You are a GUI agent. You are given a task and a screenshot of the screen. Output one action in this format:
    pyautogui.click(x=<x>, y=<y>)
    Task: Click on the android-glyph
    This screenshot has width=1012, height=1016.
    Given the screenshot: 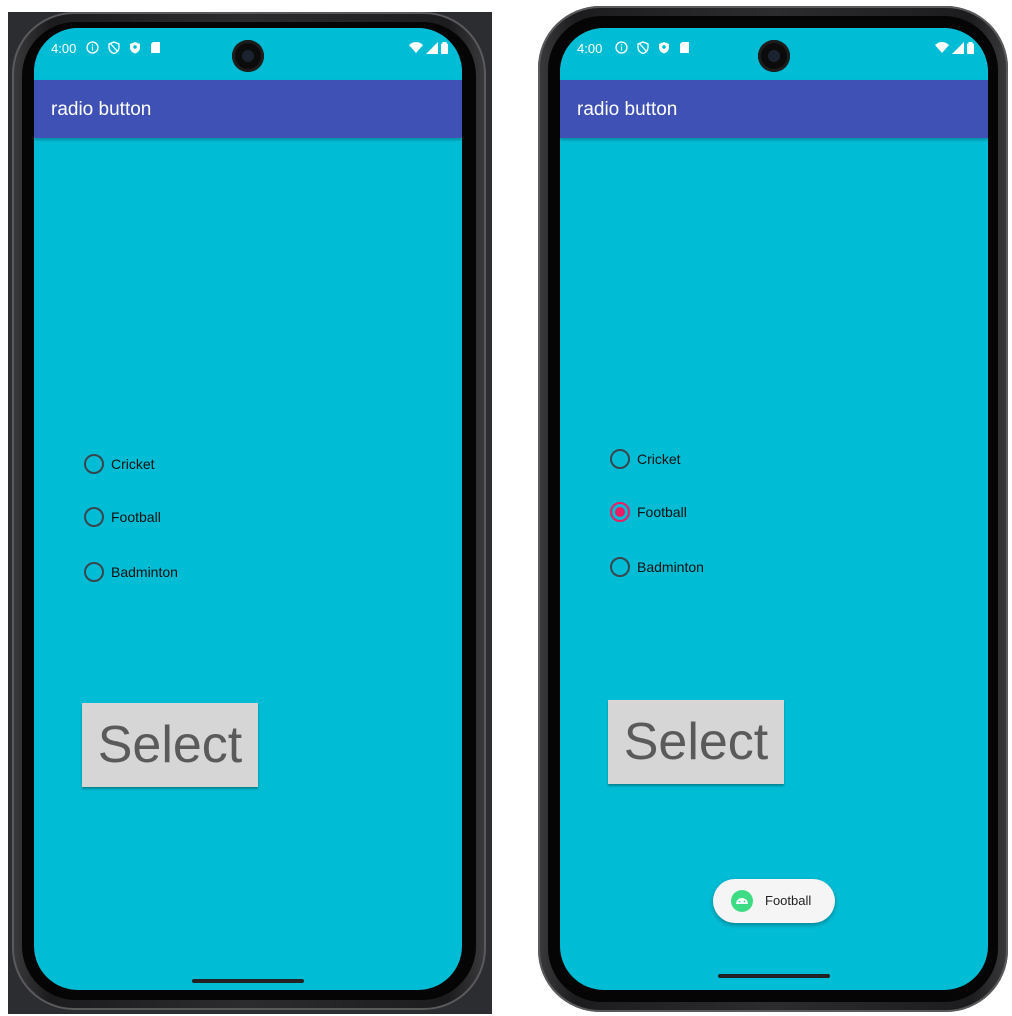 What is the action you would take?
    pyautogui.click(x=742, y=901)
    